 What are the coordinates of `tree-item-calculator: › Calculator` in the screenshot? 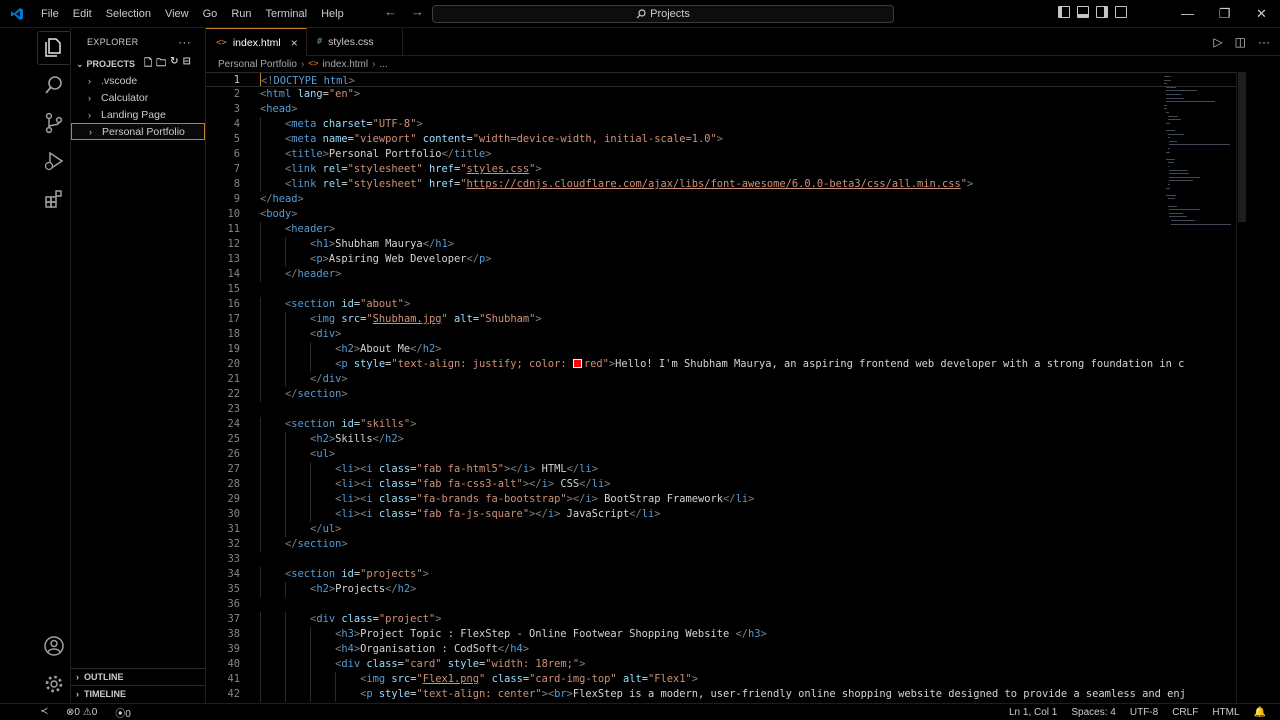 It's located at (138, 97).